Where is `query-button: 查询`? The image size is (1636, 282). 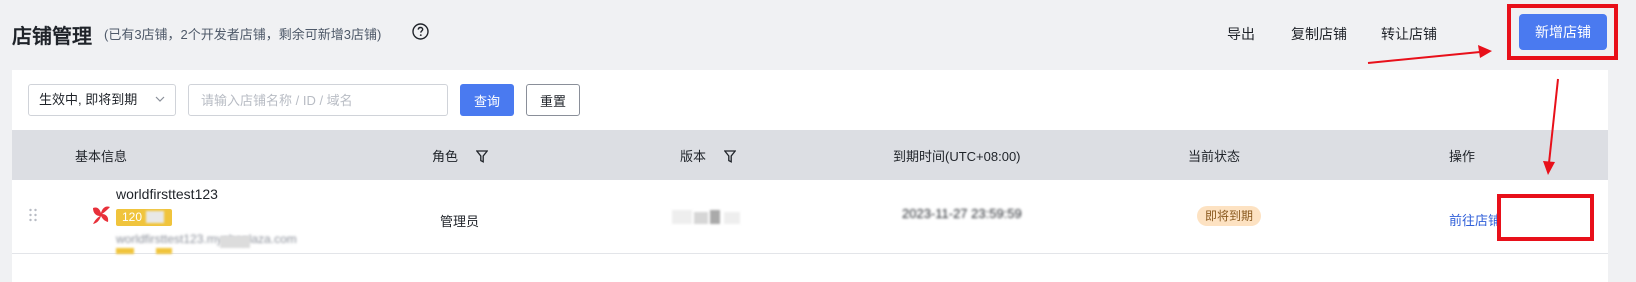
query-button: 查询 is located at coordinates (487, 100).